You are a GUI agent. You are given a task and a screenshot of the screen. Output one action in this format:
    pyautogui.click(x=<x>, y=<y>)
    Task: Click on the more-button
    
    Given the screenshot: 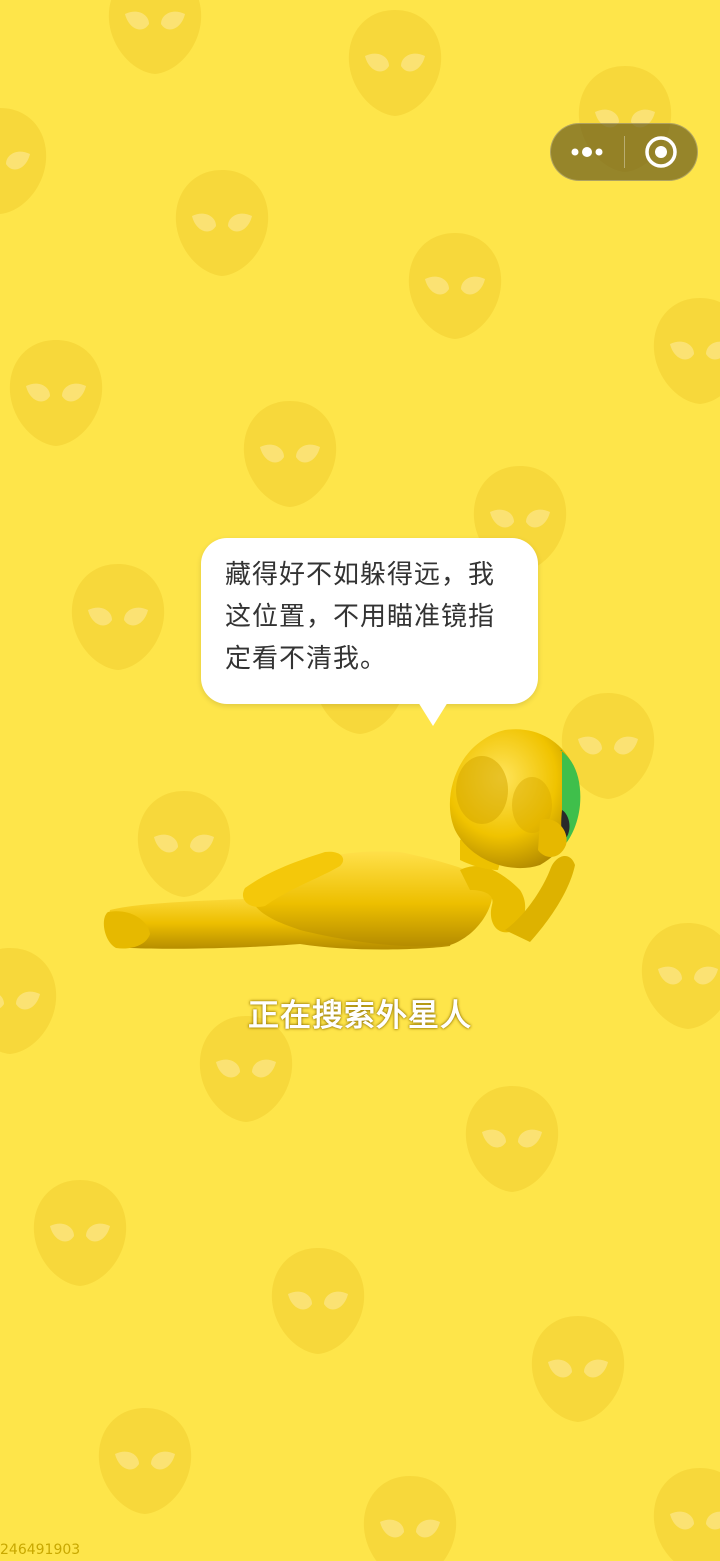 What is the action you would take?
    pyautogui.click(x=587, y=152)
    